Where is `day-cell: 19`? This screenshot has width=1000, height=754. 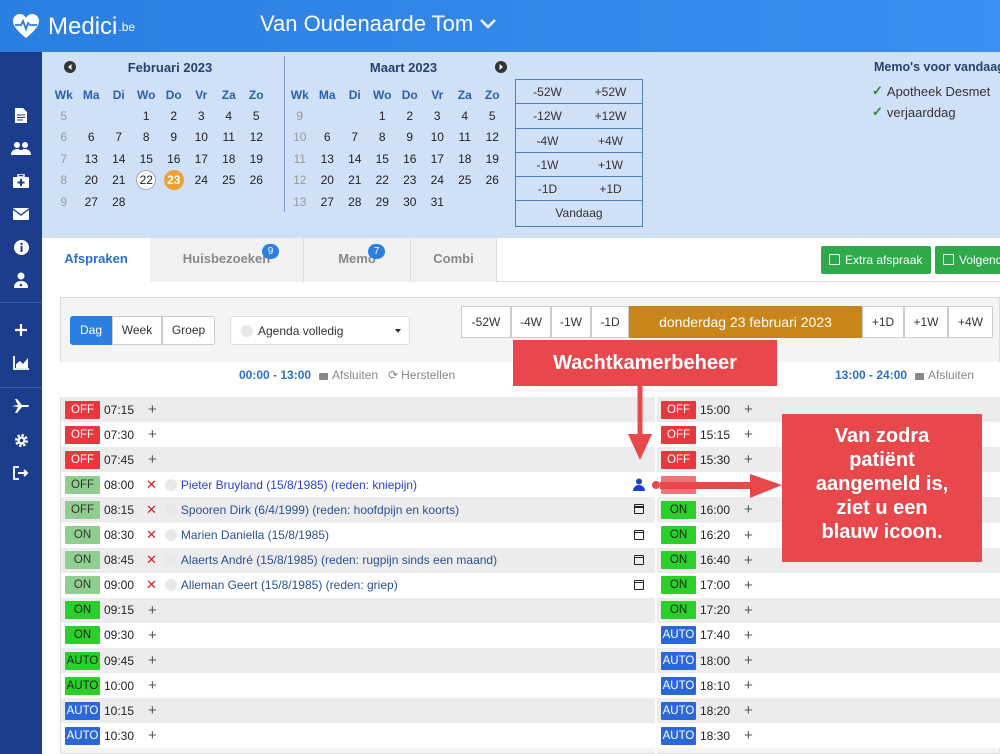 day-cell: 19 is located at coordinates (257, 159).